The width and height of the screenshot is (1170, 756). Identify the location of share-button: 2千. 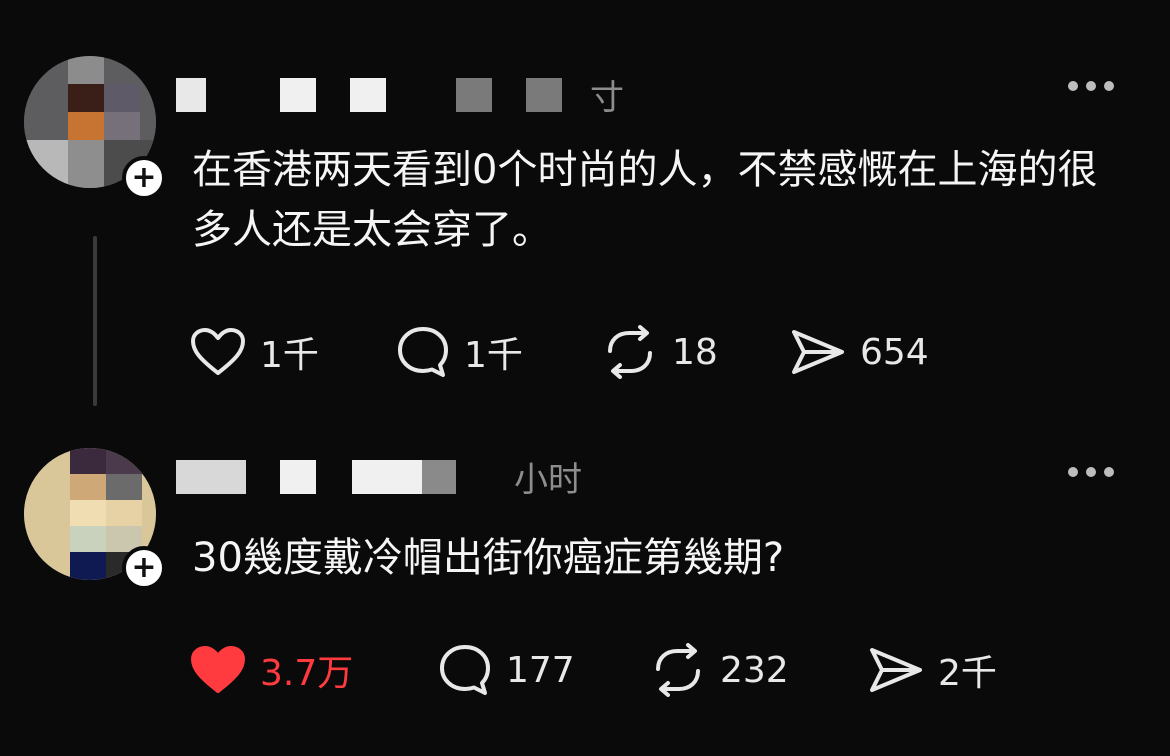
(932, 670).